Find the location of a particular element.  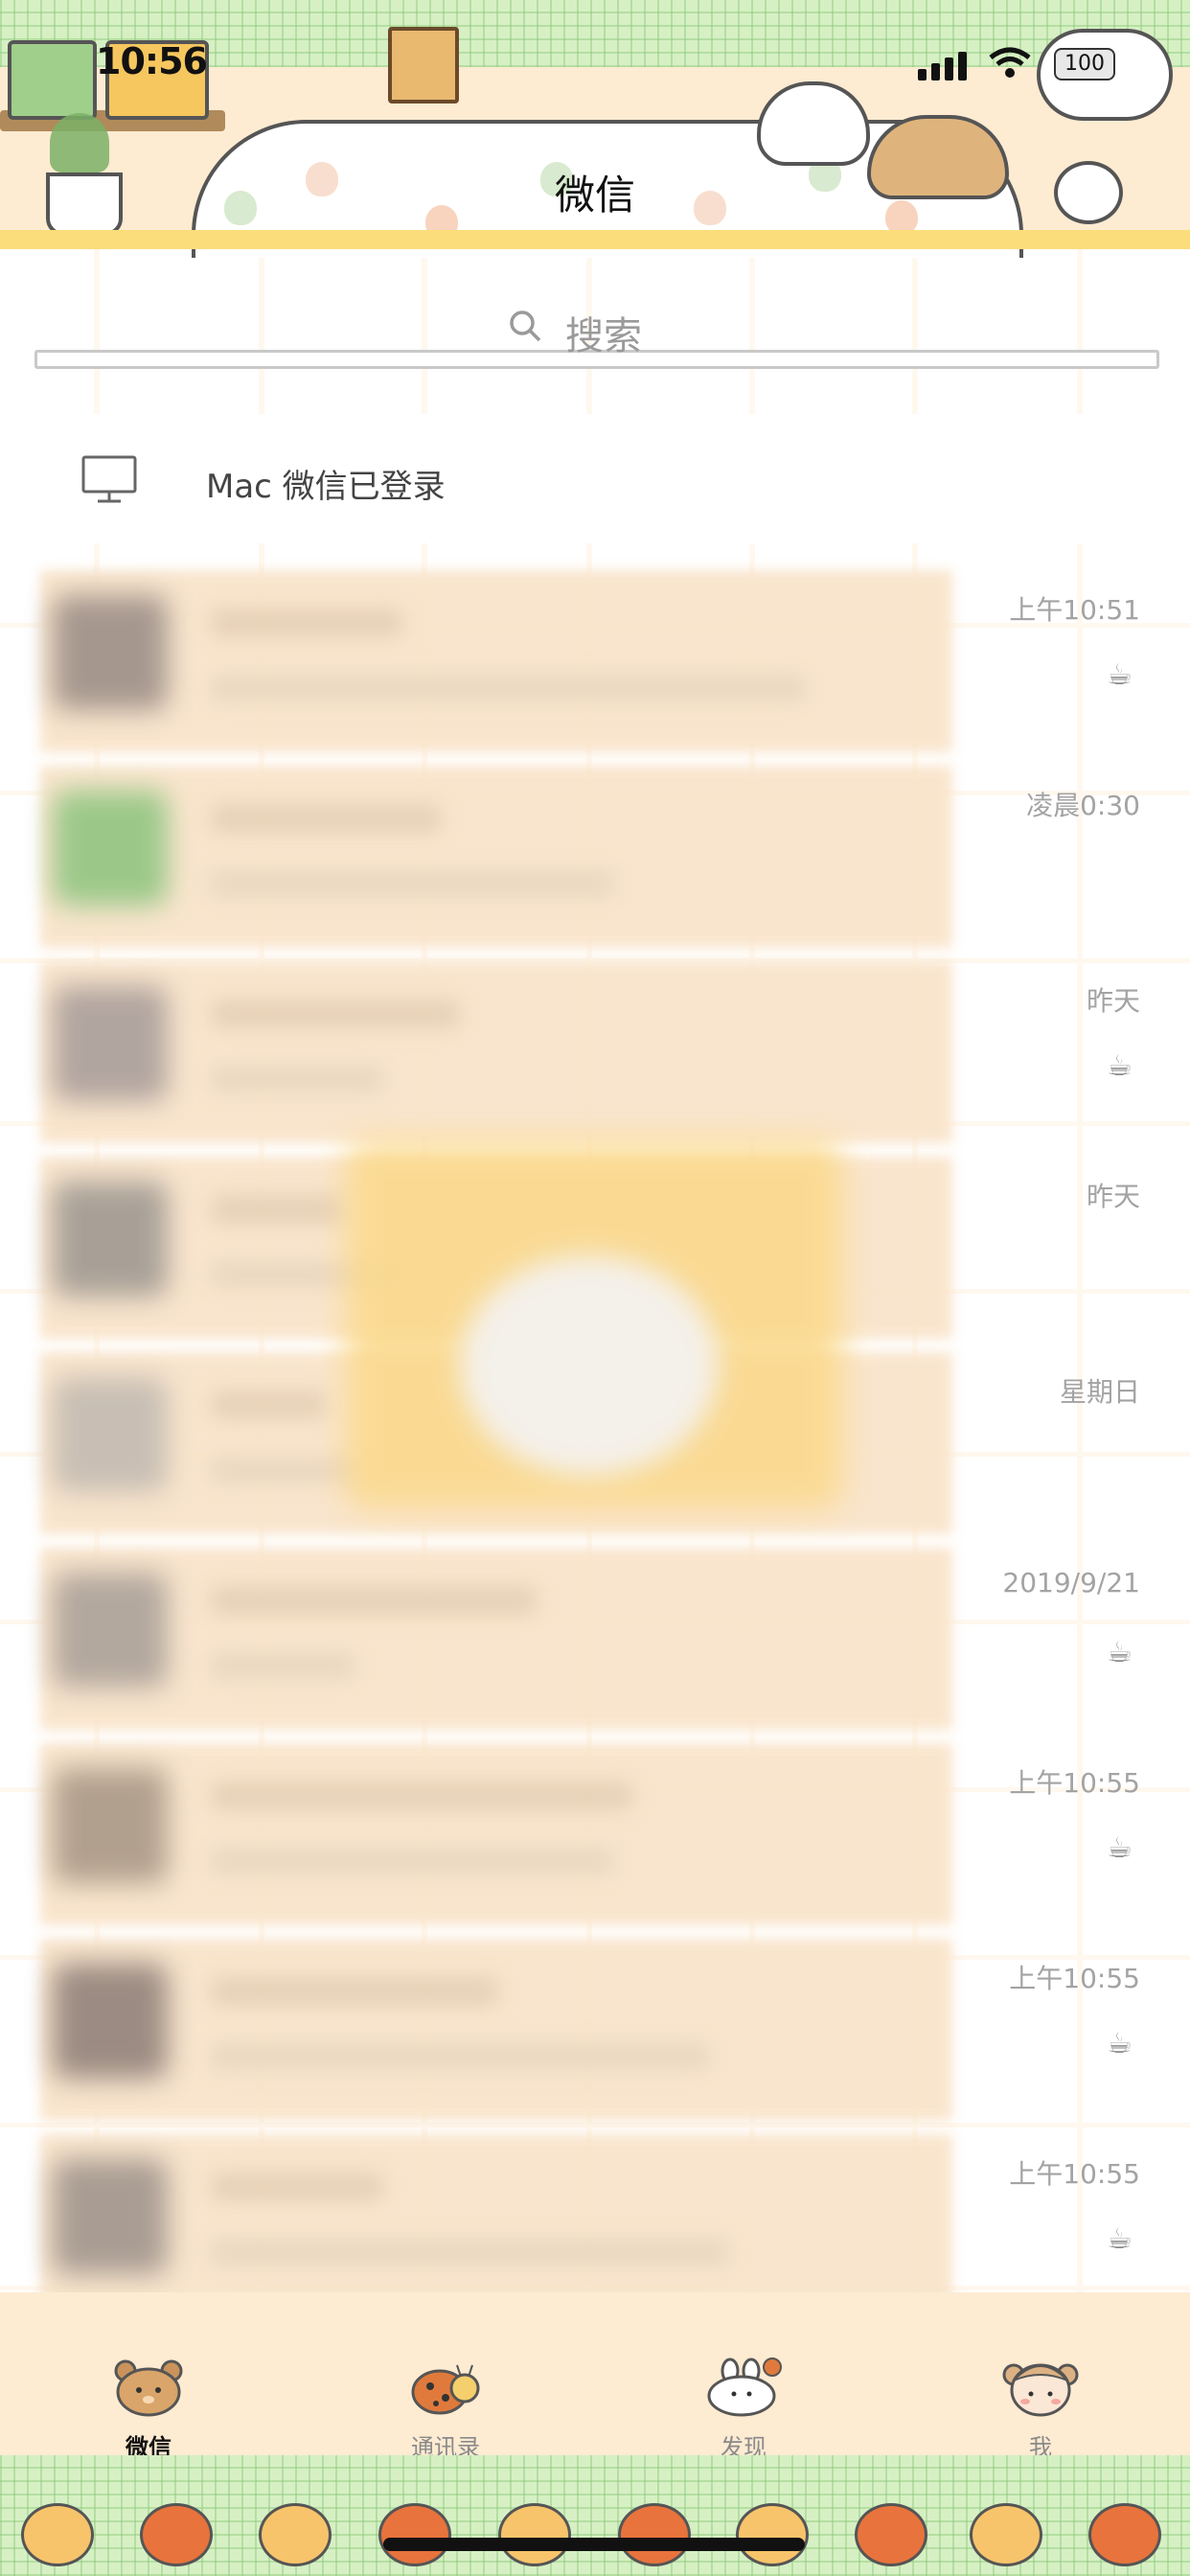

wifi-icon is located at coordinates (1010, 63).